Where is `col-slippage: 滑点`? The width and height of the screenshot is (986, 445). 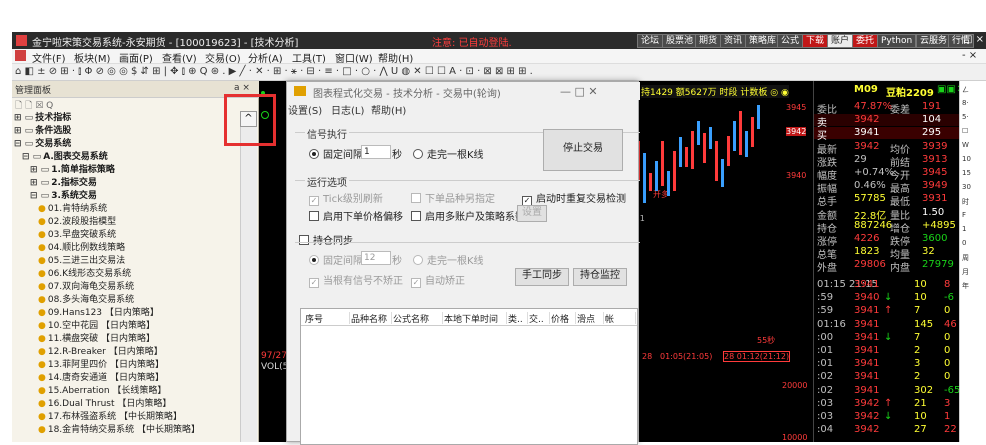
col-slippage: 滑点 is located at coordinates (590, 318).